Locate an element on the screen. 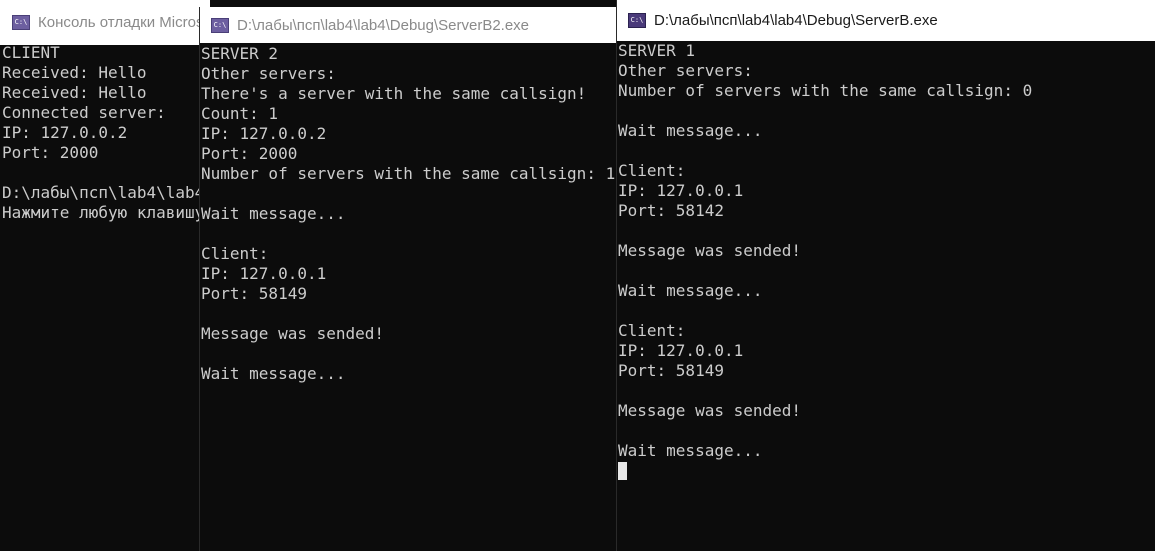  text-cursor is located at coordinates (622, 471).